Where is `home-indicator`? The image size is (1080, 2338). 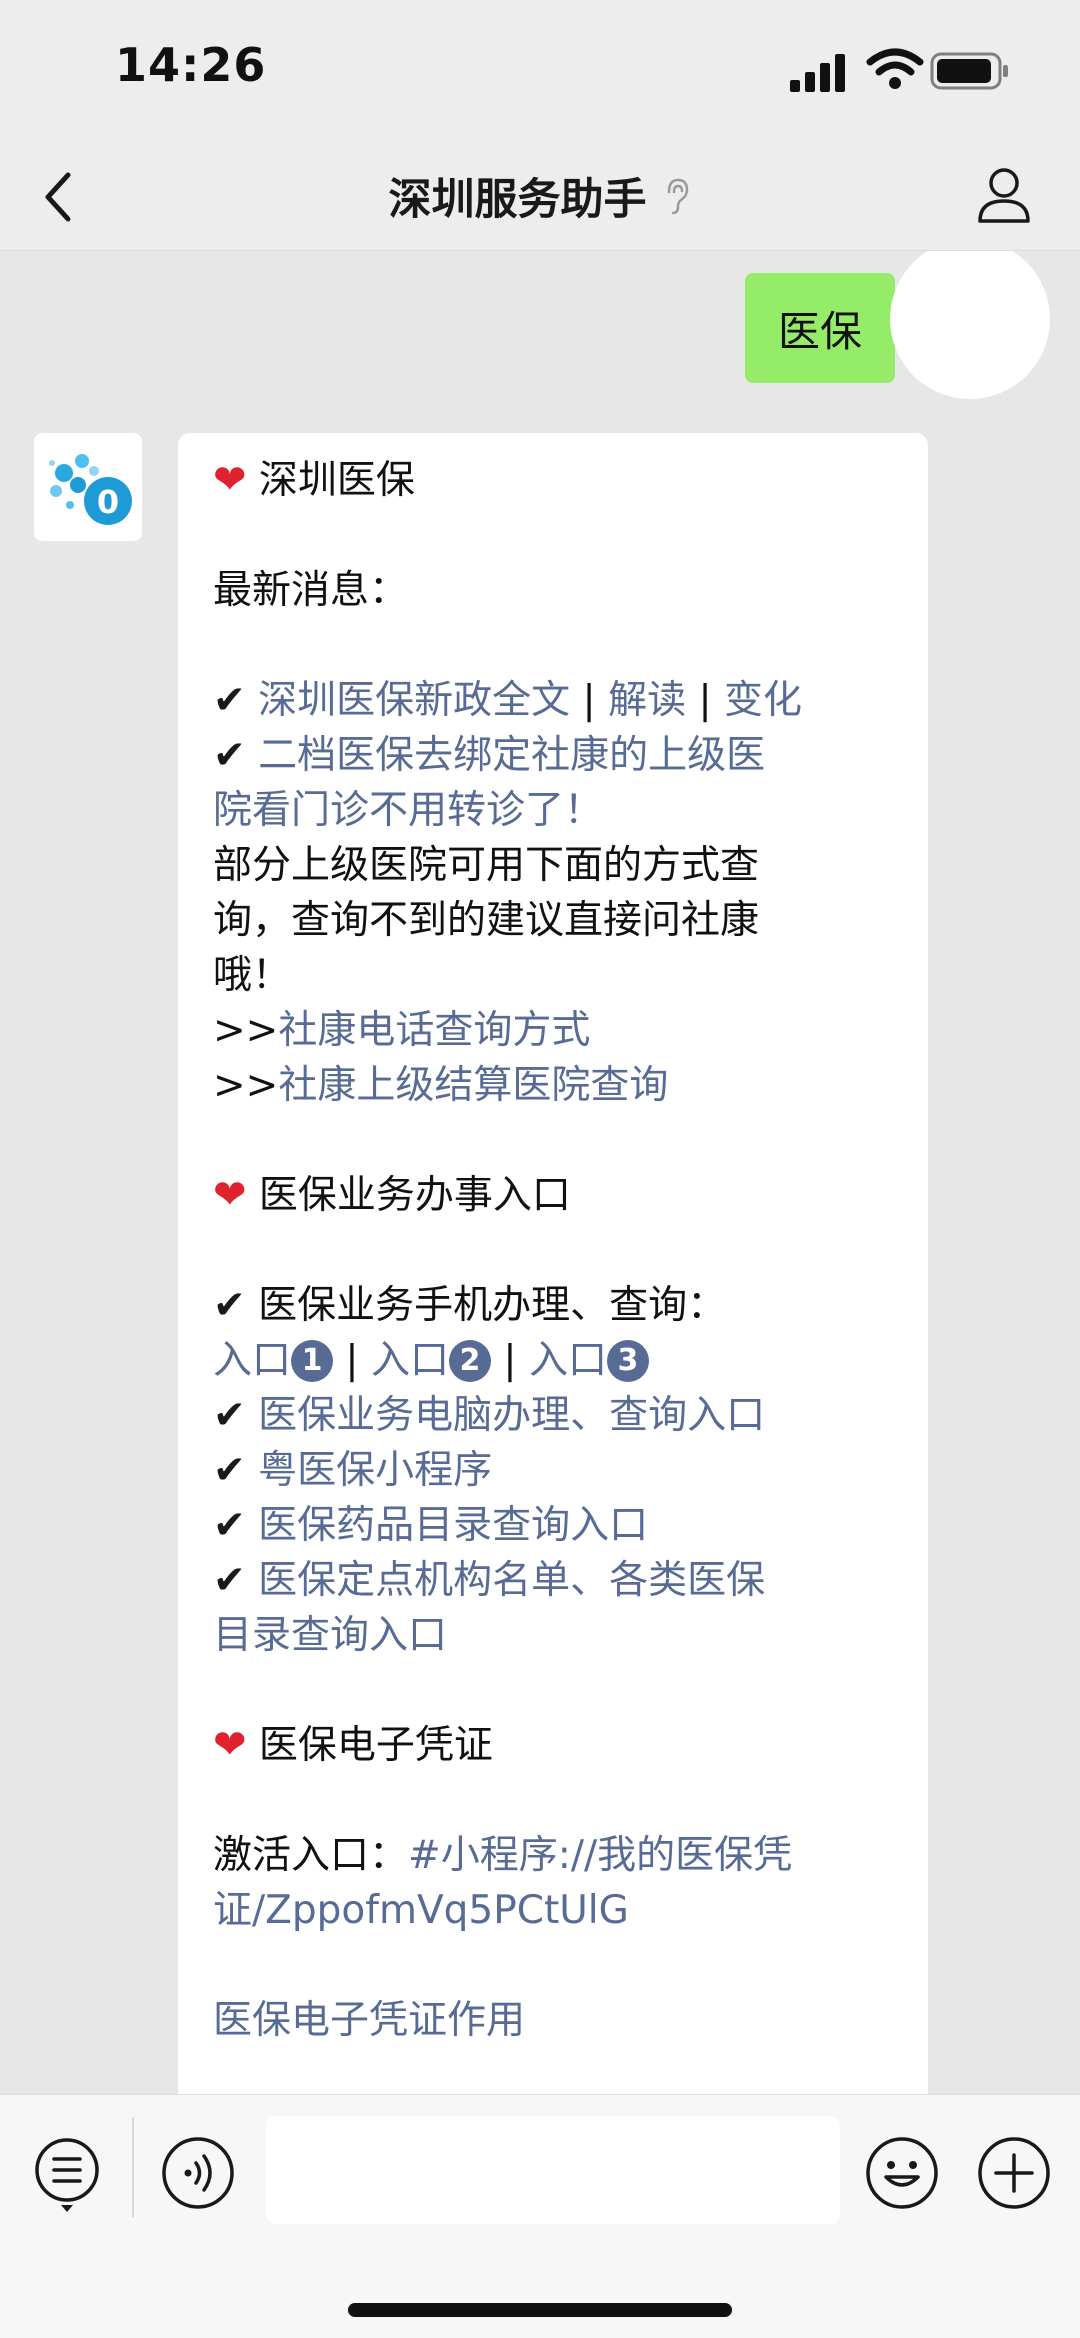
home-indicator is located at coordinates (540, 2310).